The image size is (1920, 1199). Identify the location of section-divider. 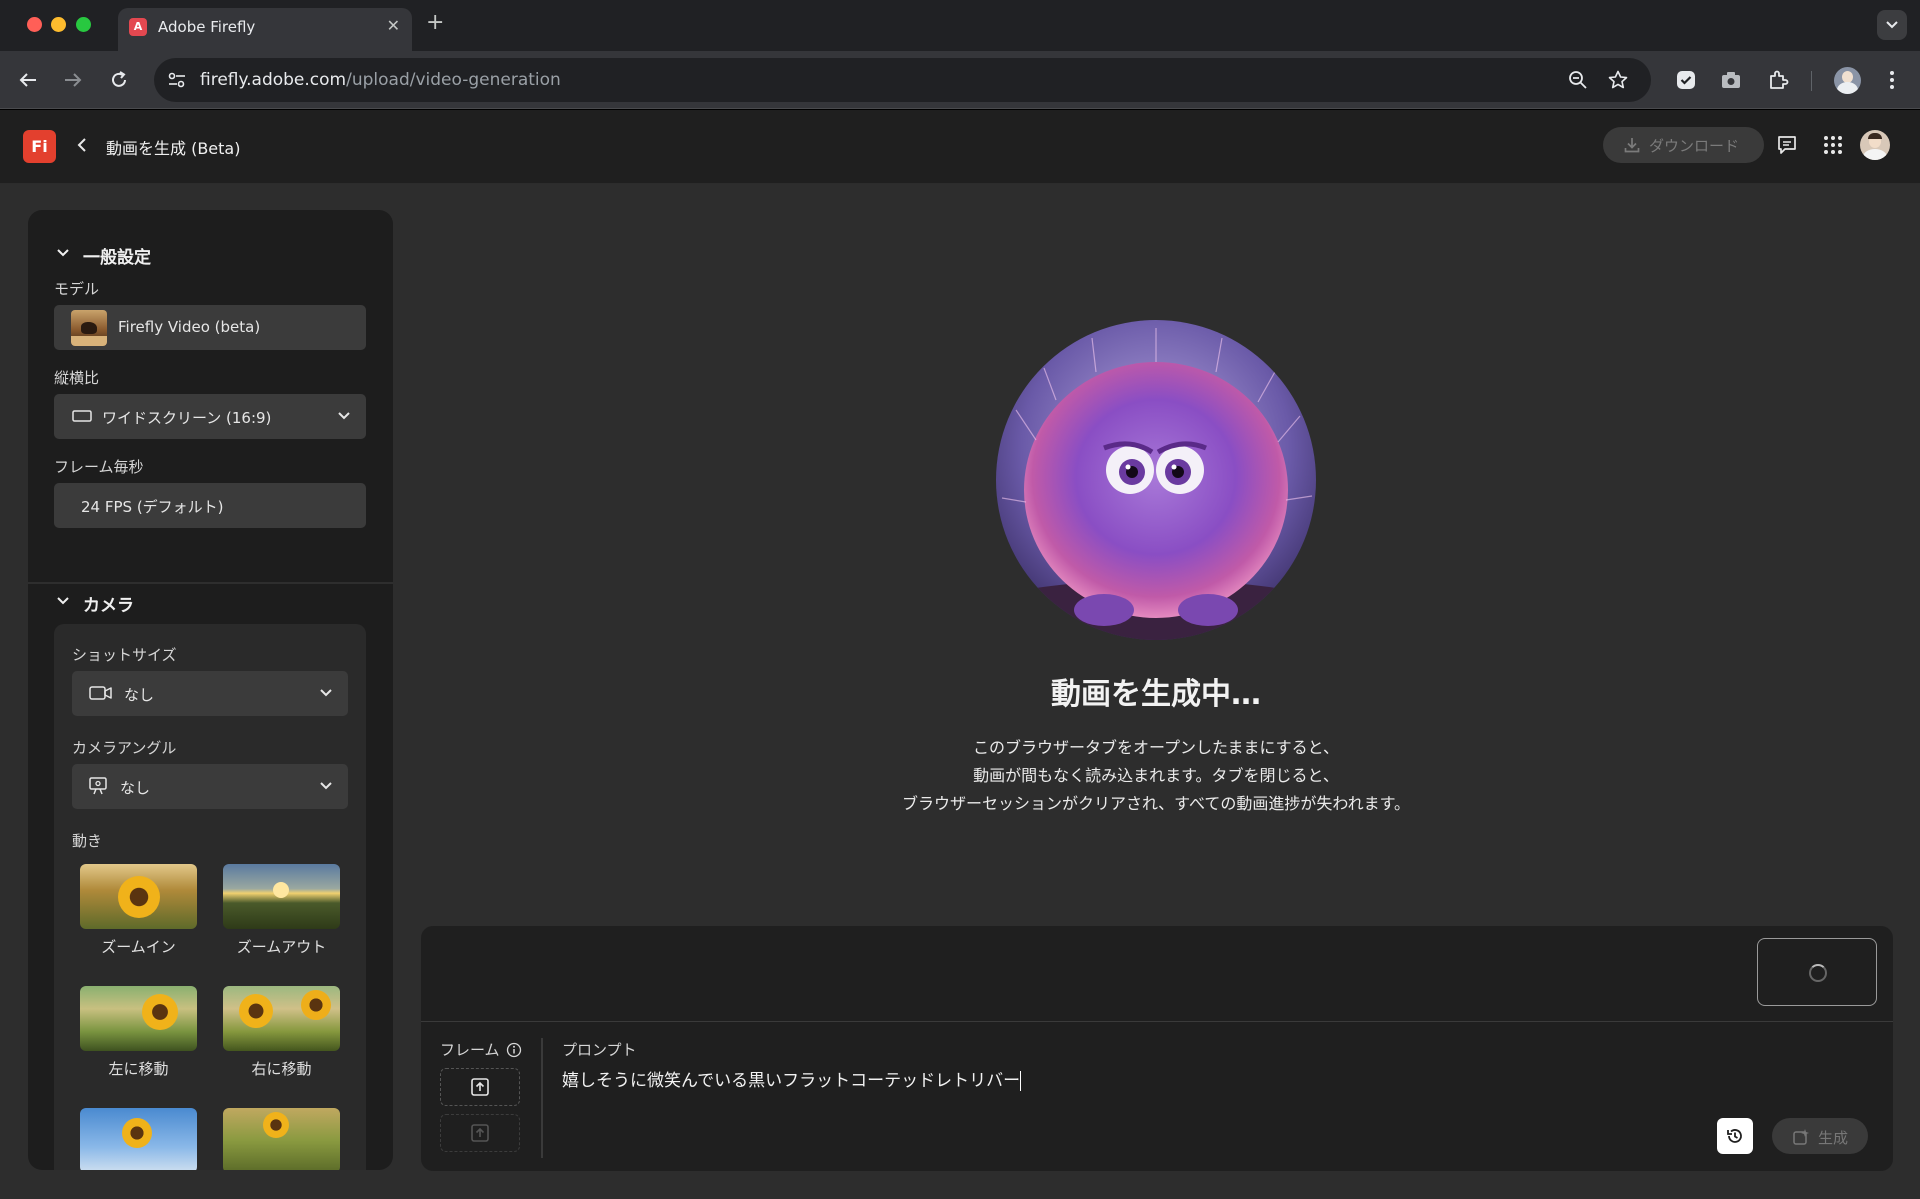
(210, 583).